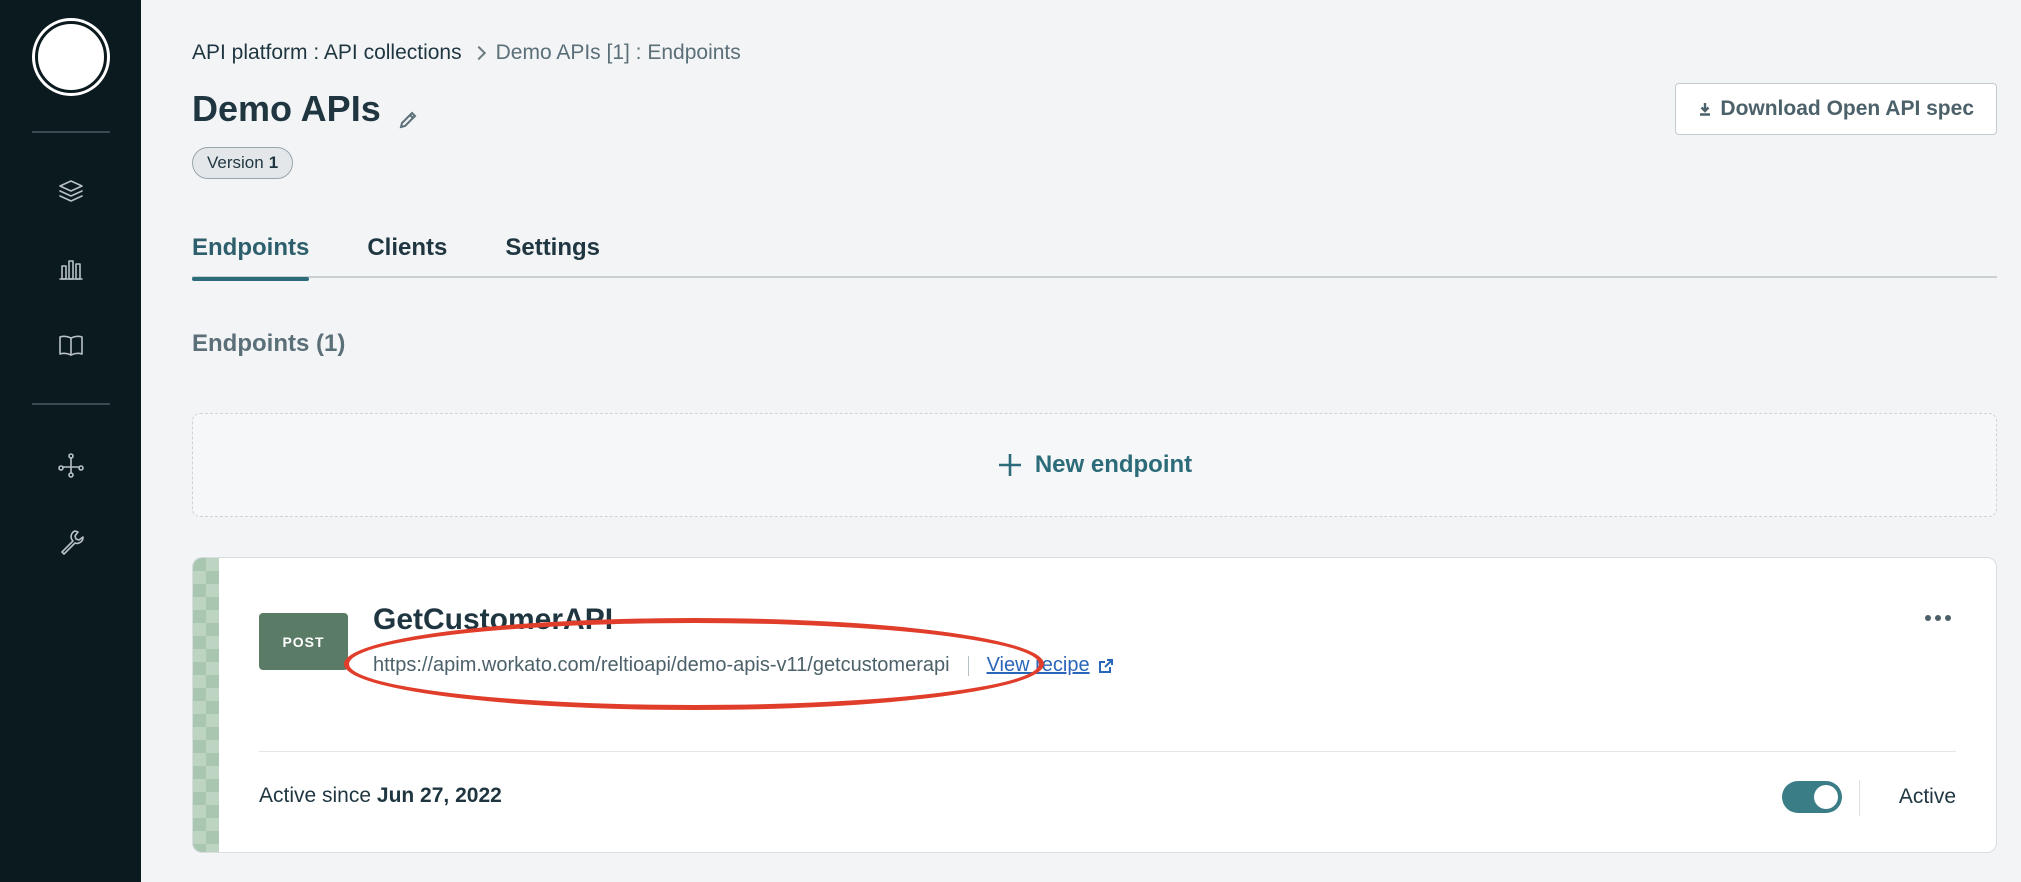 This screenshot has width=2021, height=882. I want to click on wrench-icon, so click(72, 542).